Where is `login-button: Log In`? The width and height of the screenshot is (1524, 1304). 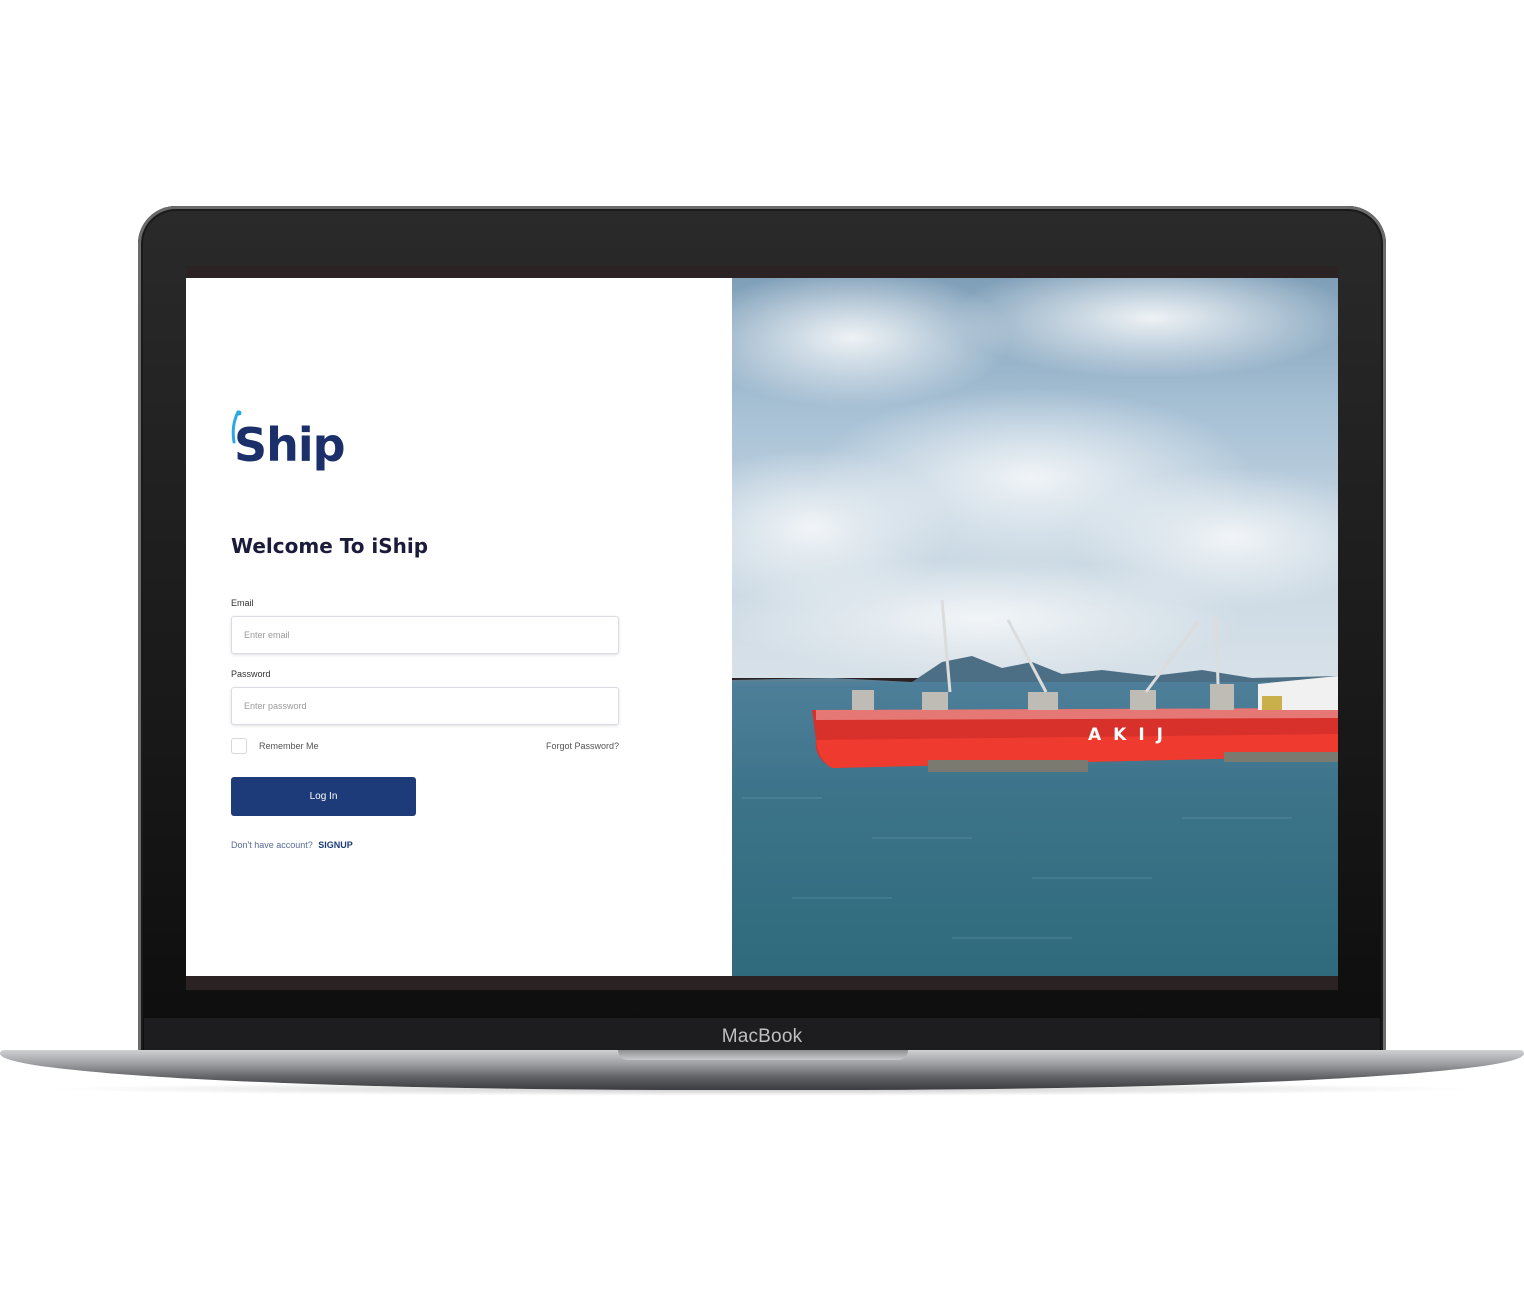
login-button: Log In is located at coordinates (323, 796).